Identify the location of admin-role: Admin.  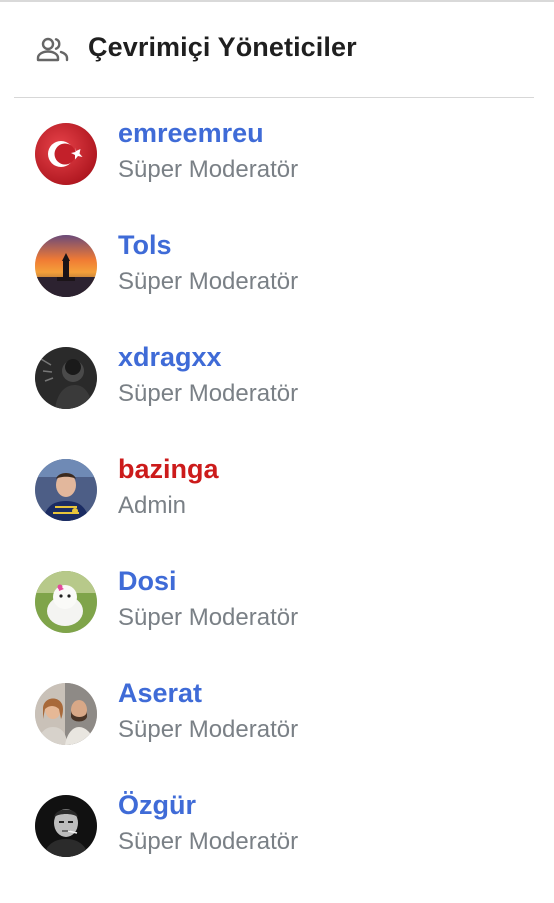
(152, 505).